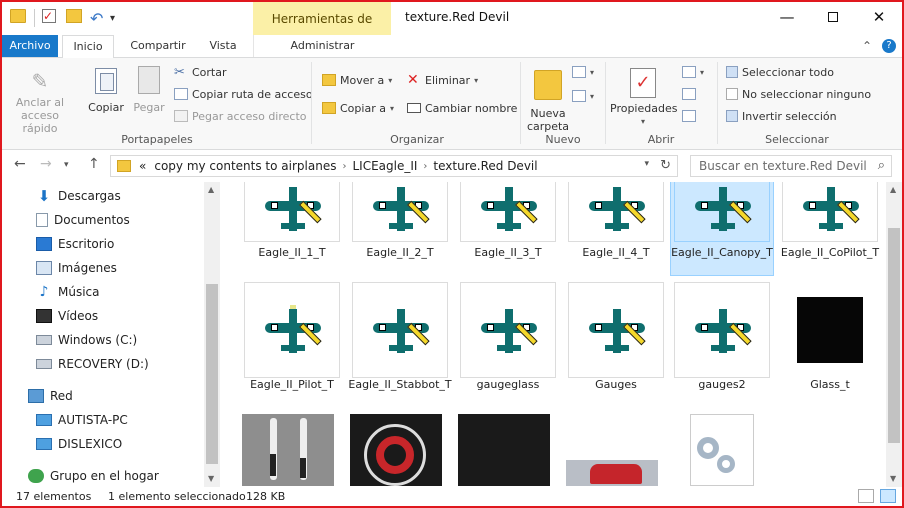 The height and width of the screenshot is (508, 904). Describe the element at coordinates (92, 220) in the screenshot. I see `nav-item-label: Documentos` at that location.